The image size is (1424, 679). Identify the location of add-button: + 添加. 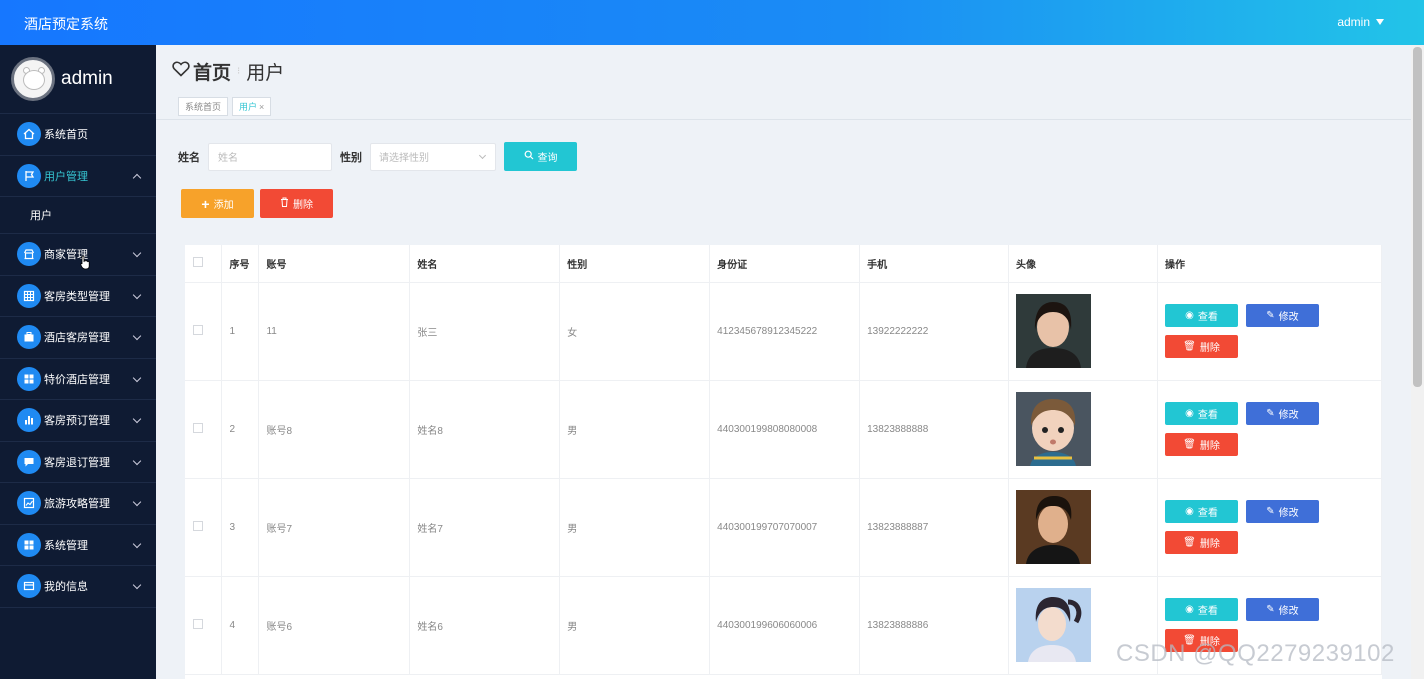
(217, 203).